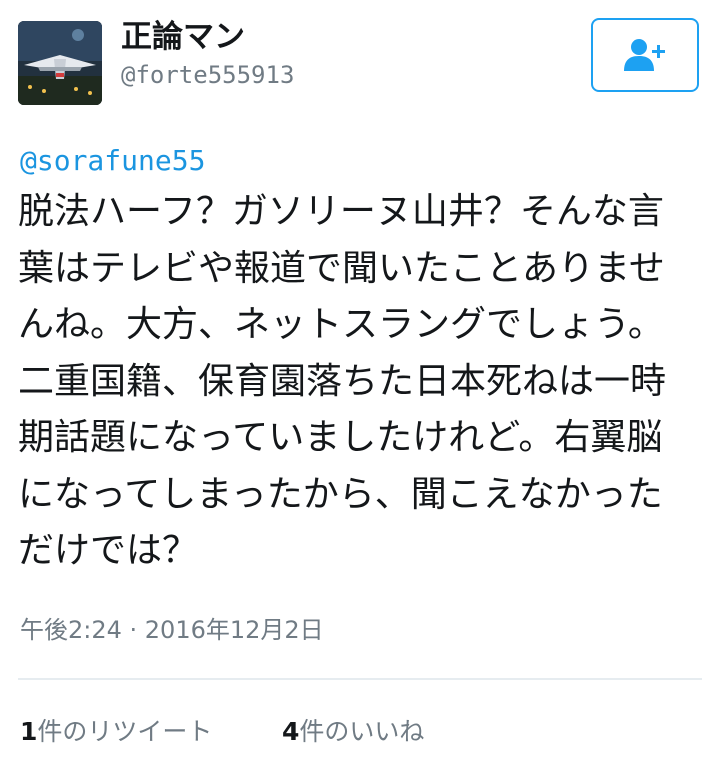 The height and width of the screenshot is (772, 720). I want to click on tweet-text-line: になってしまったから、聞こえなかった, so click(340, 494).